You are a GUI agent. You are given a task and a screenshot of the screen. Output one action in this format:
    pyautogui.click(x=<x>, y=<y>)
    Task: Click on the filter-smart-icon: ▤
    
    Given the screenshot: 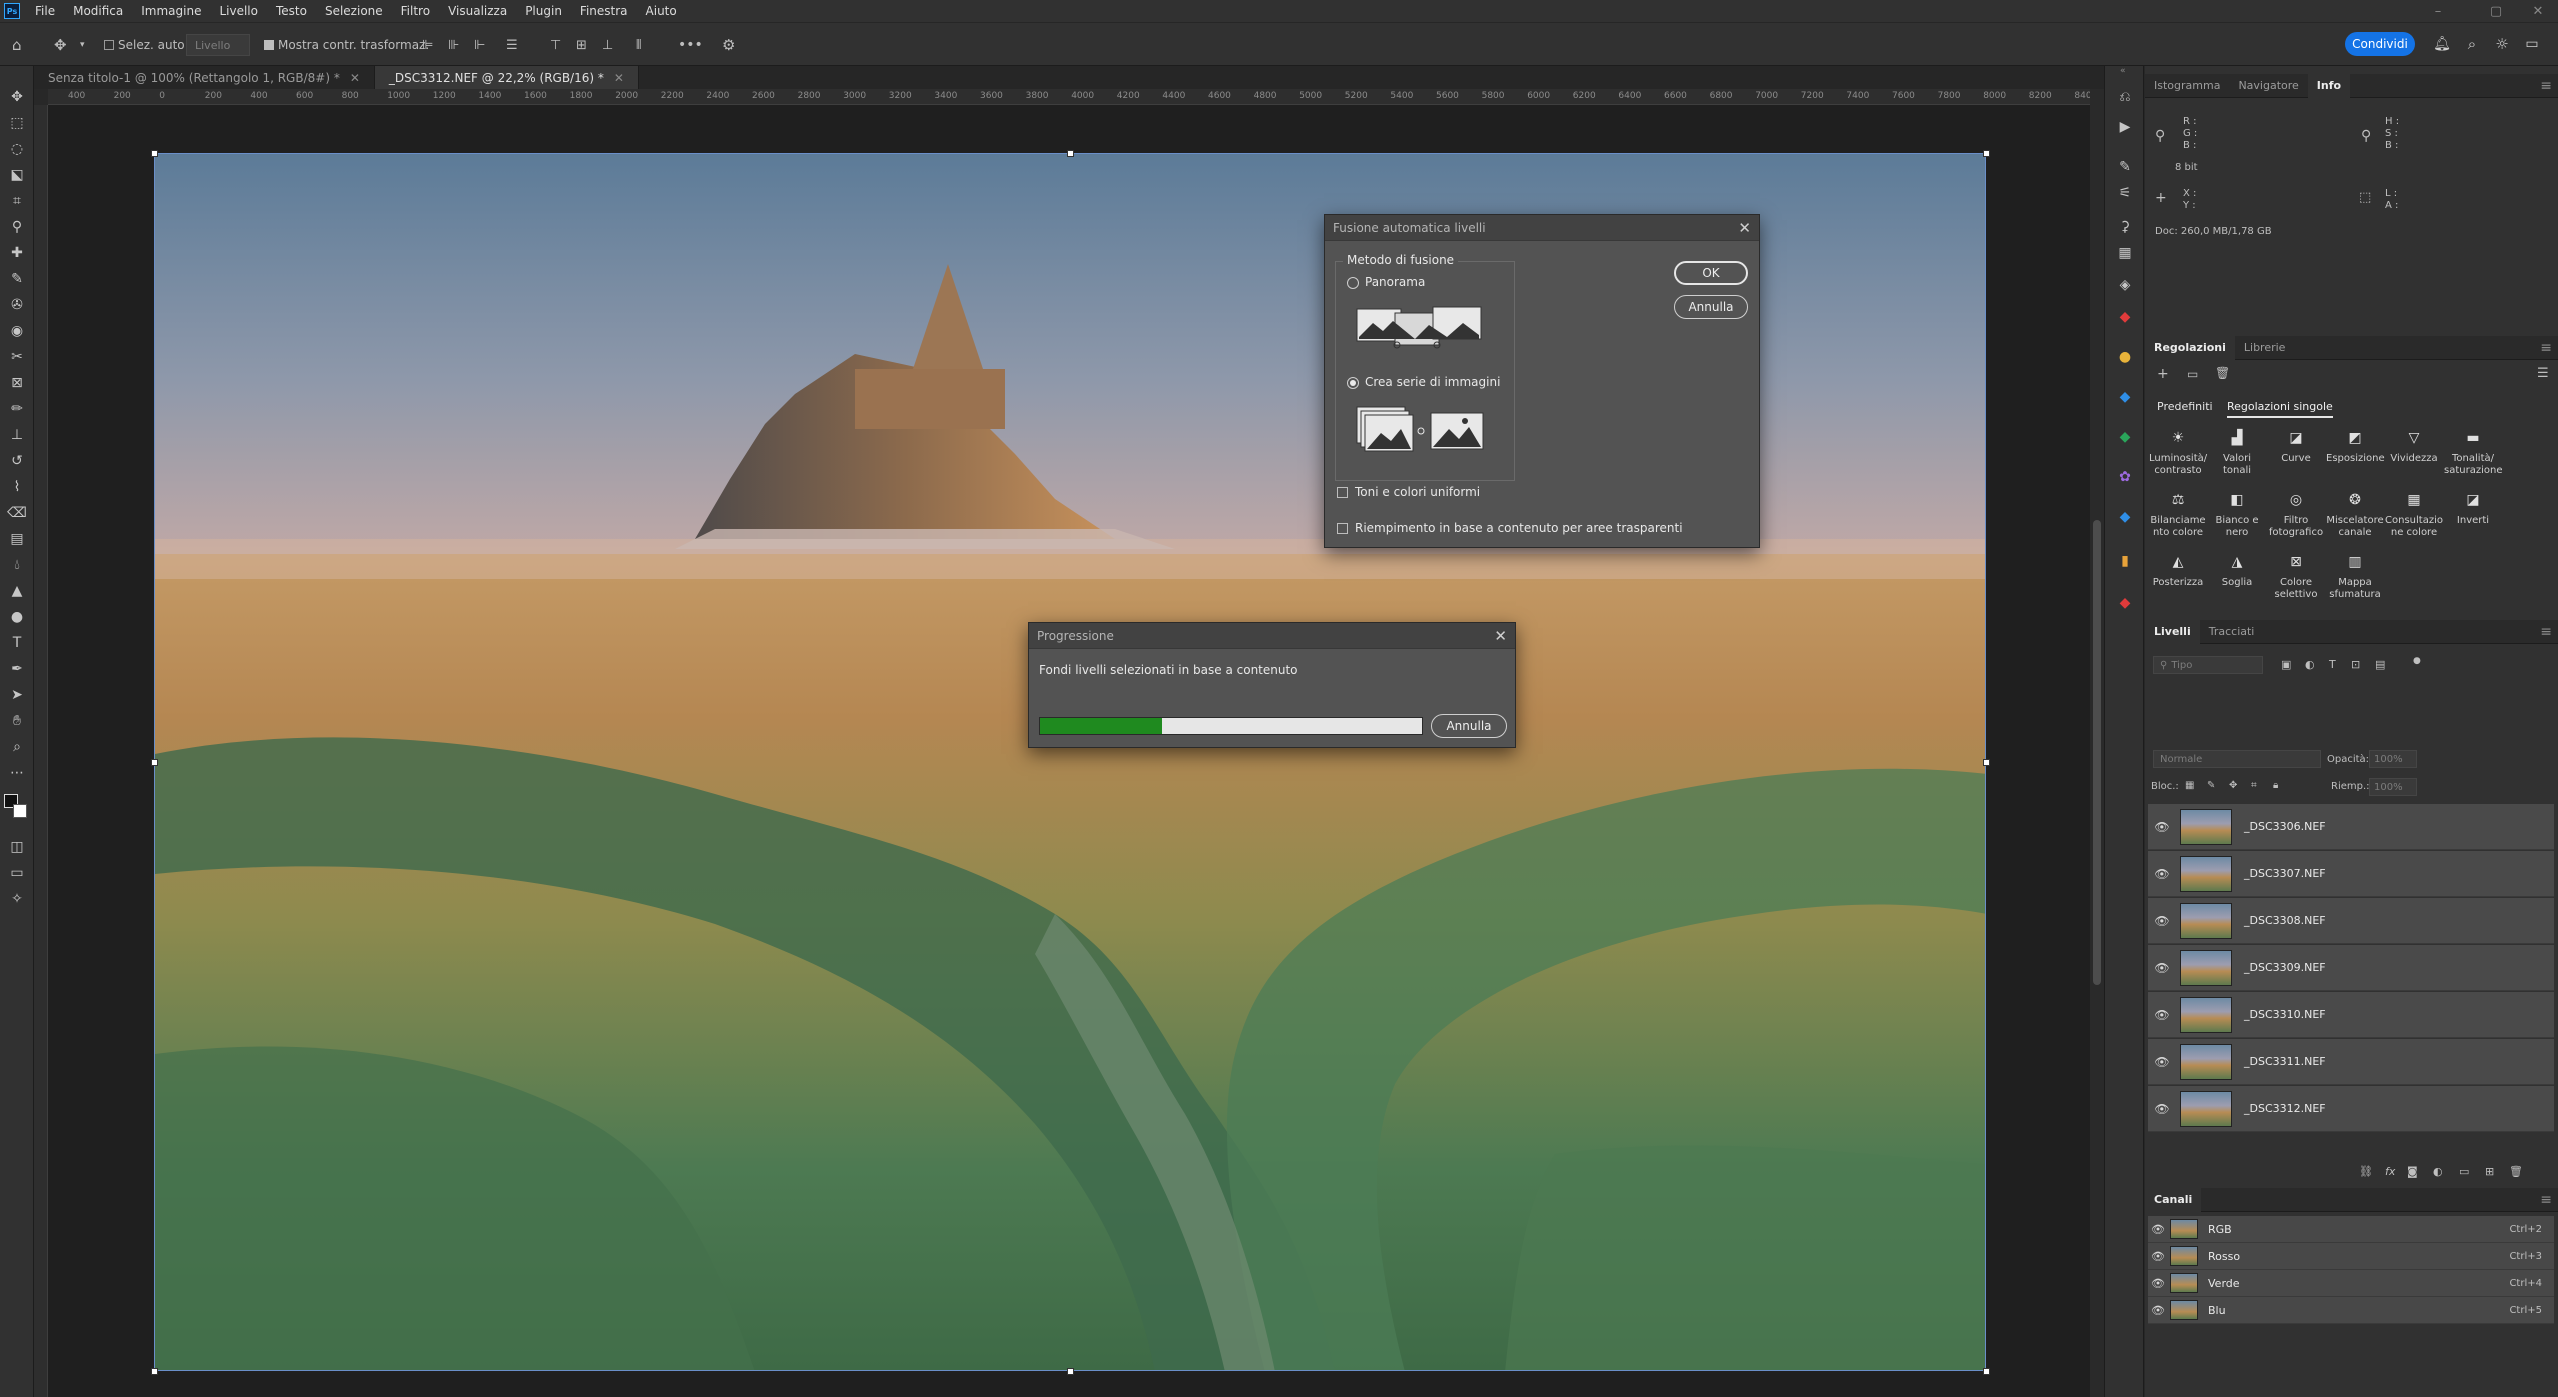 What is the action you would take?
    pyautogui.click(x=2380, y=664)
    